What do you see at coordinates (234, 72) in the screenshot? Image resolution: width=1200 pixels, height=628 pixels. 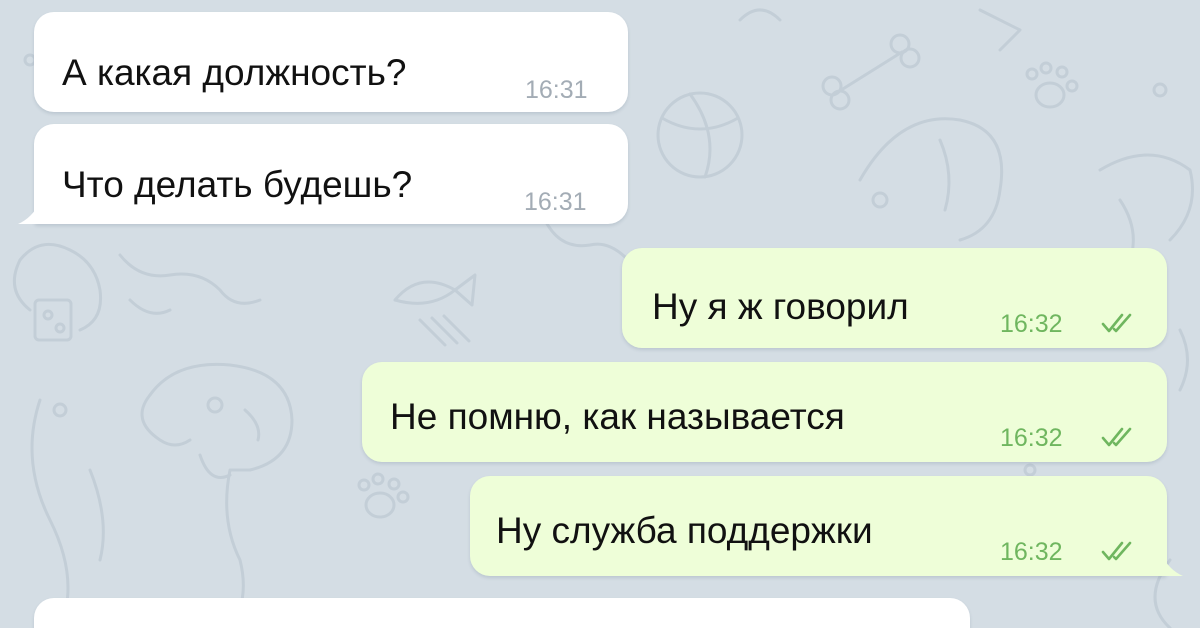 I see `message-text: А какая должность?` at bounding box center [234, 72].